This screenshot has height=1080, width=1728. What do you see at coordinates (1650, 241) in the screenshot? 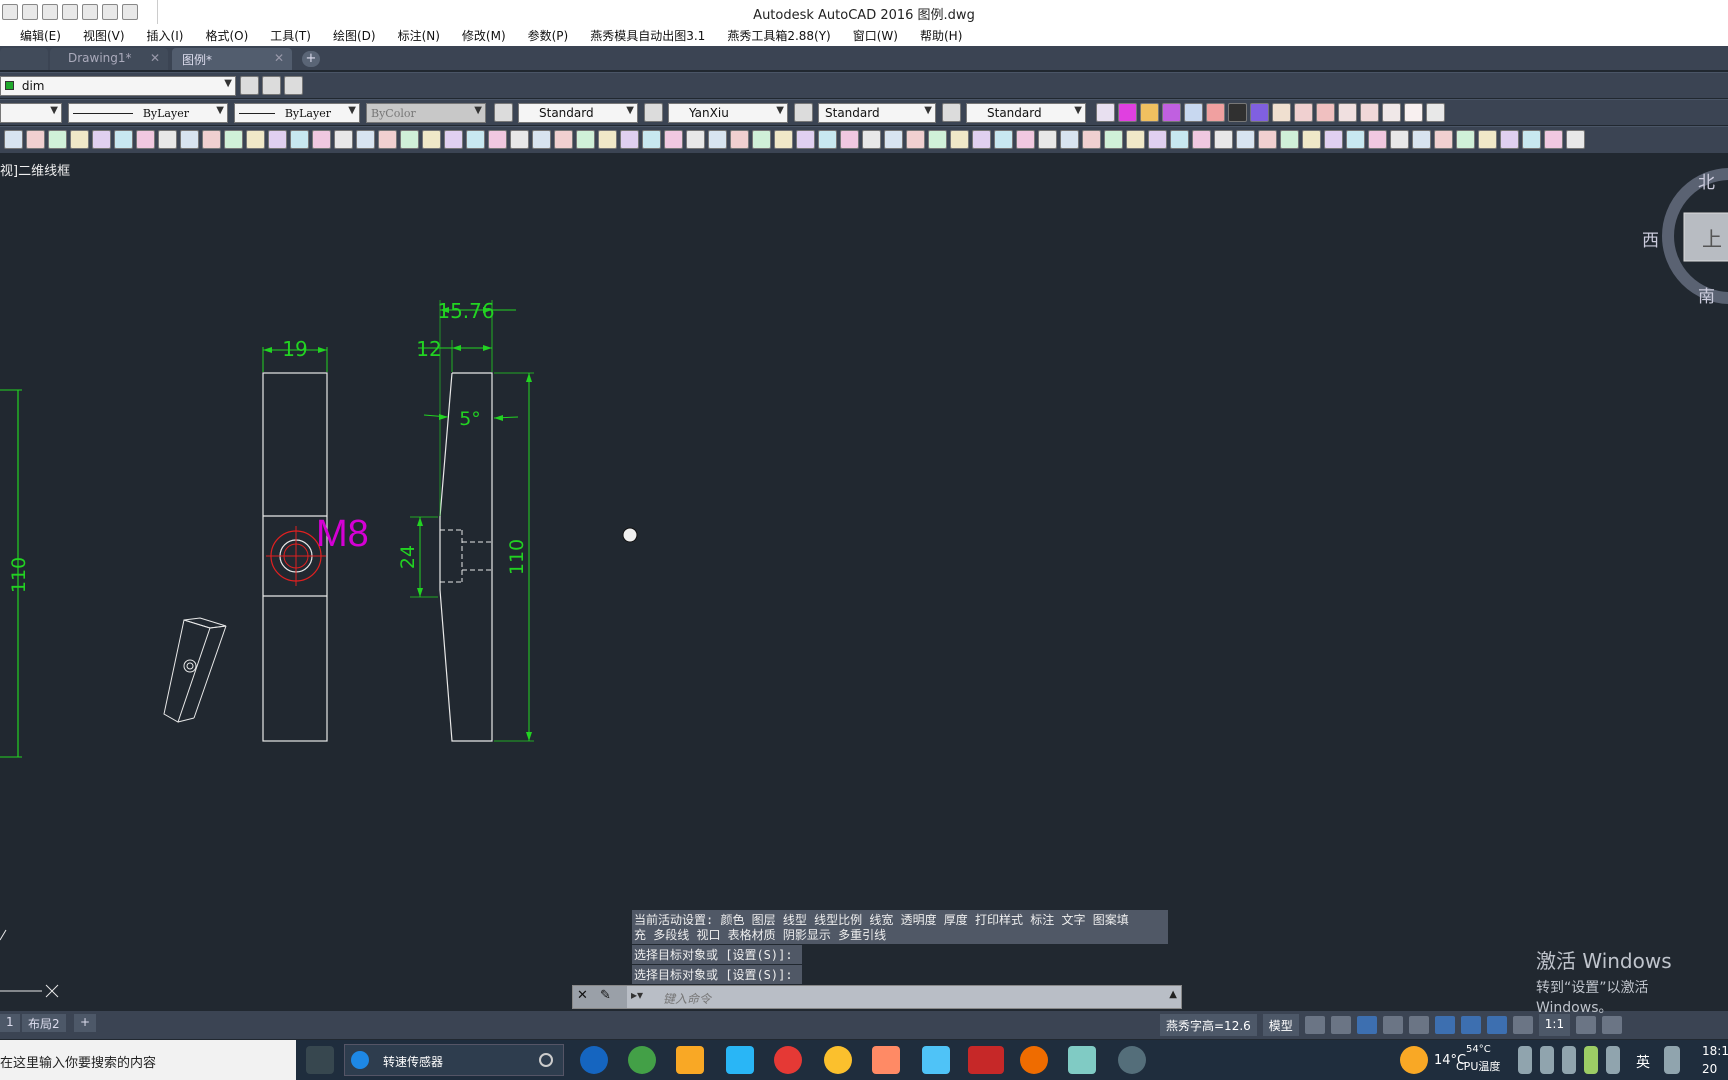
I see `viewcube-west: 西` at bounding box center [1650, 241].